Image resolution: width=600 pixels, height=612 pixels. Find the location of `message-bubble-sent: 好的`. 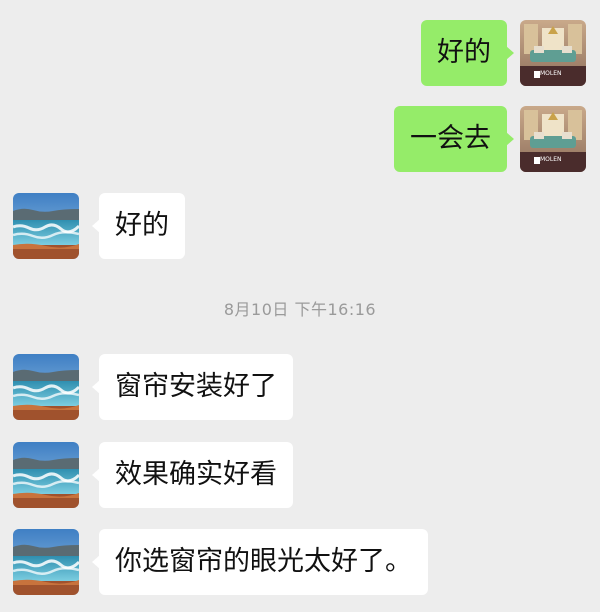

message-bubble-sent: 好的 is located at coordinates (467, 53).